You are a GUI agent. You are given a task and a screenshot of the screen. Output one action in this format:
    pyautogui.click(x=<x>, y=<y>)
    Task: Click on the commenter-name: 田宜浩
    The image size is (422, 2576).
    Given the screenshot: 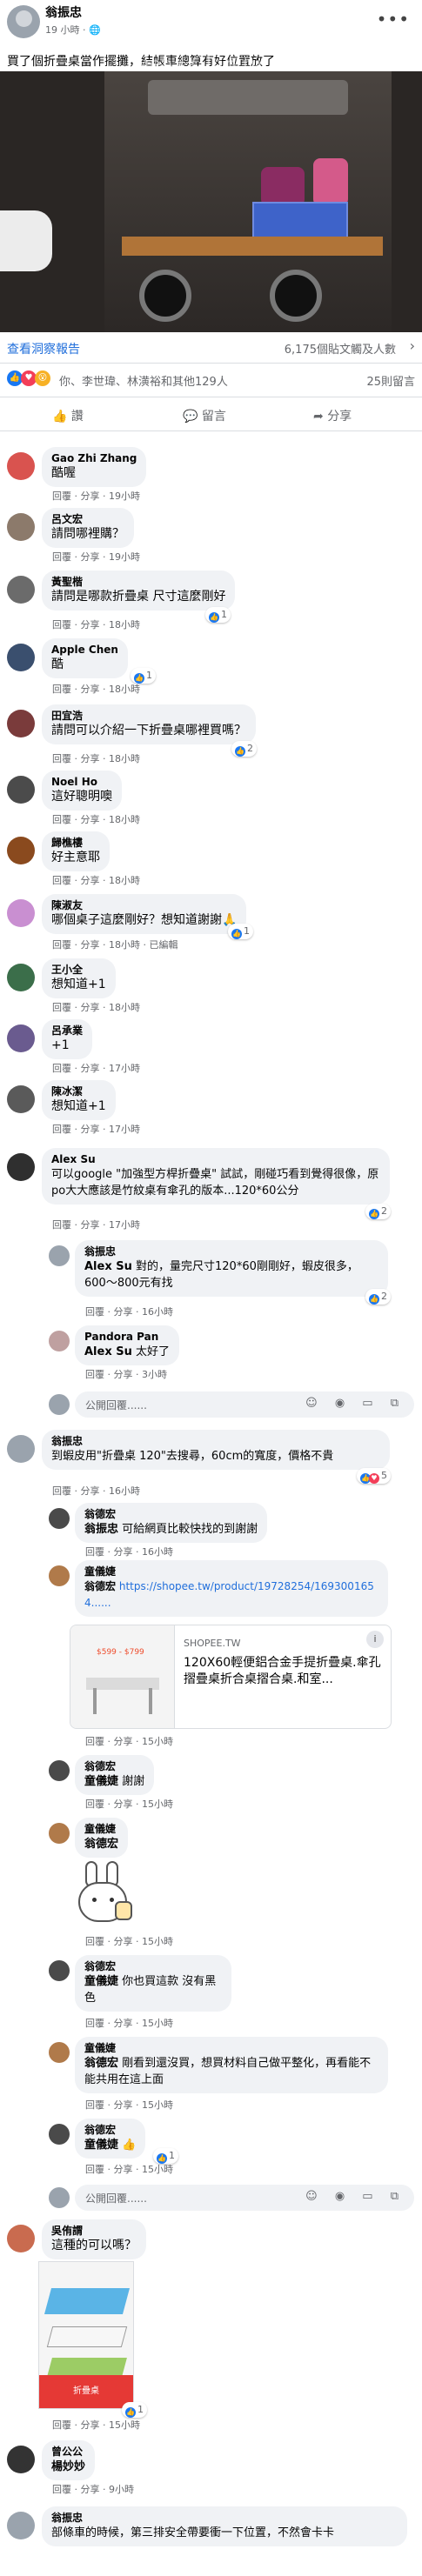 What is the action you would take?
    pyautogui.click(x=148, y=716)
    